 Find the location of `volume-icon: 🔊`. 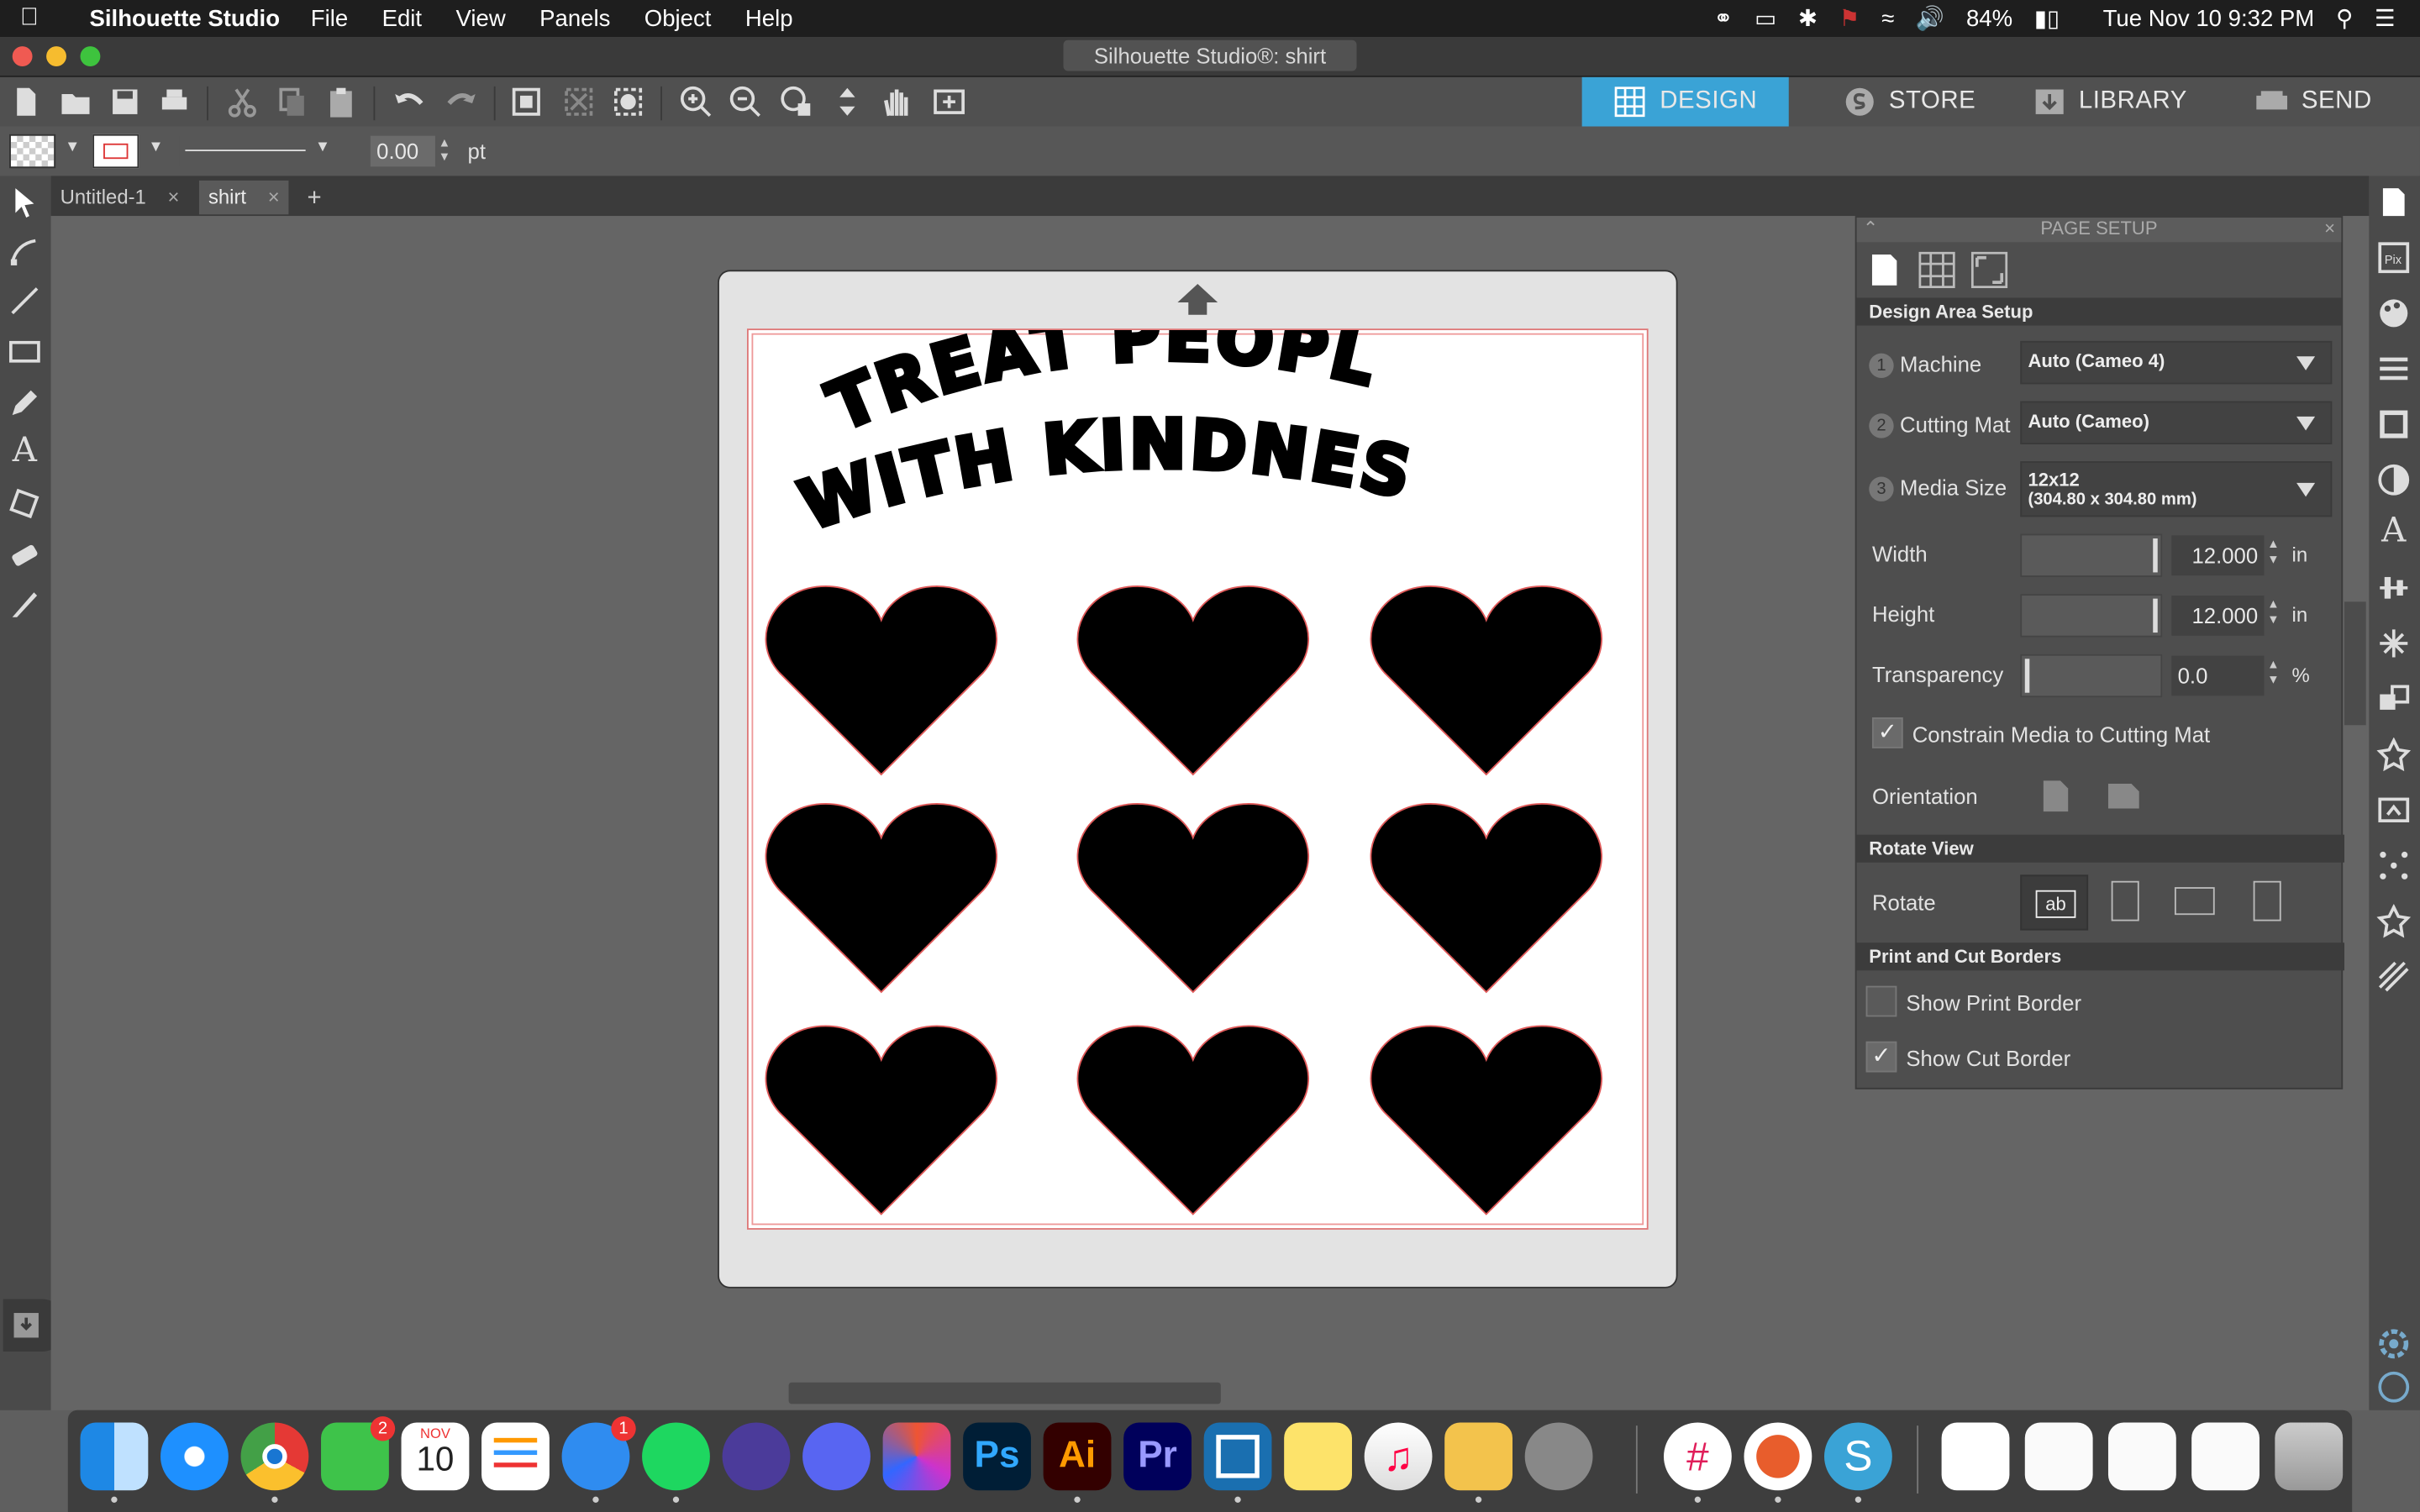

volume-icon: 🔊 is located at coordinates (1930, 19).